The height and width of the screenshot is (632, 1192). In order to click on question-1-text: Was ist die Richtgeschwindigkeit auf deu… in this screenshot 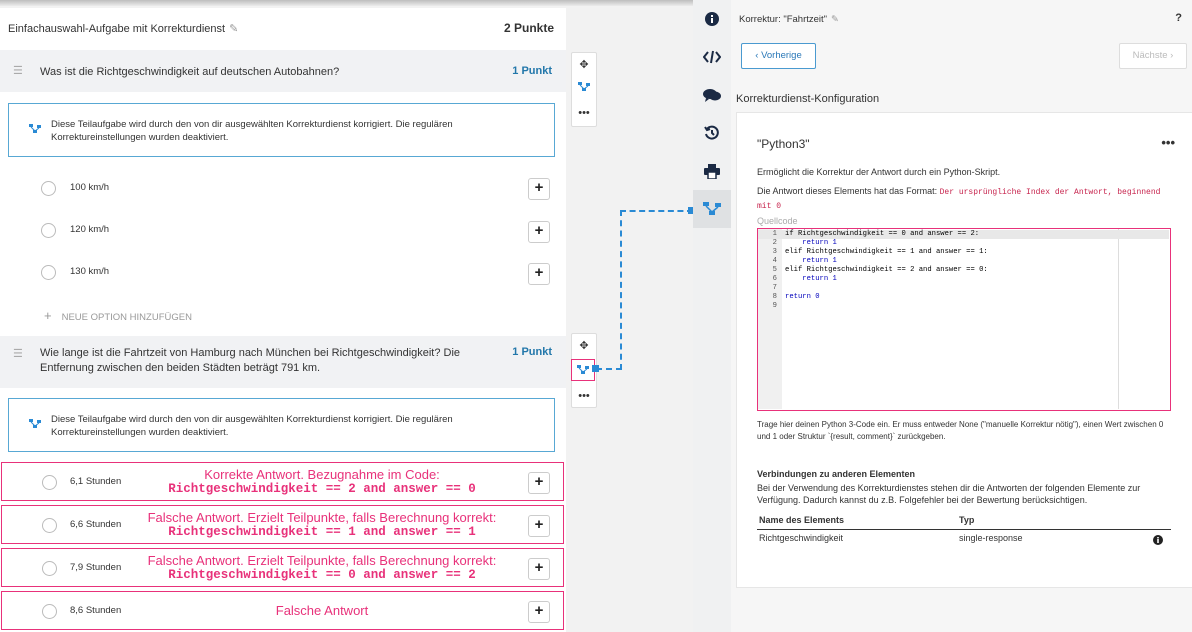, I will do `click(258, 72)`.